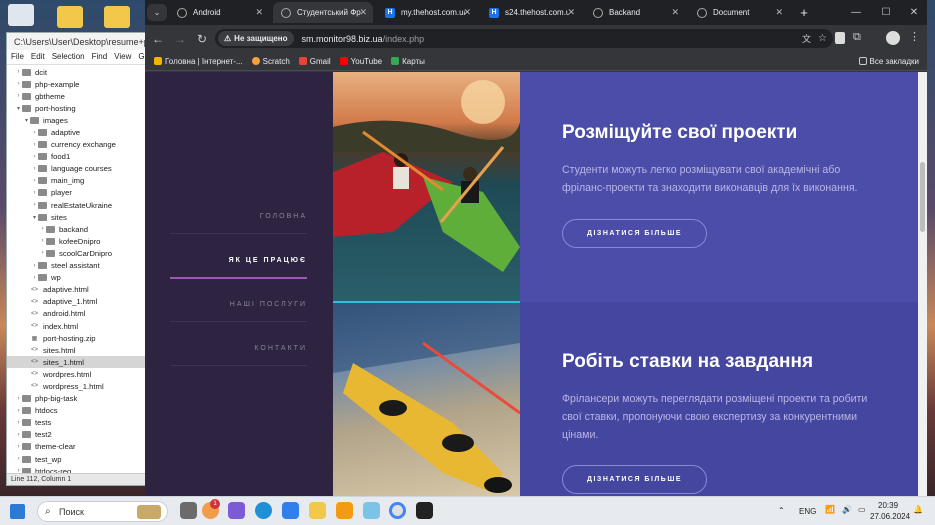  I want to click on translate-icon: 文, so click(806, 38).